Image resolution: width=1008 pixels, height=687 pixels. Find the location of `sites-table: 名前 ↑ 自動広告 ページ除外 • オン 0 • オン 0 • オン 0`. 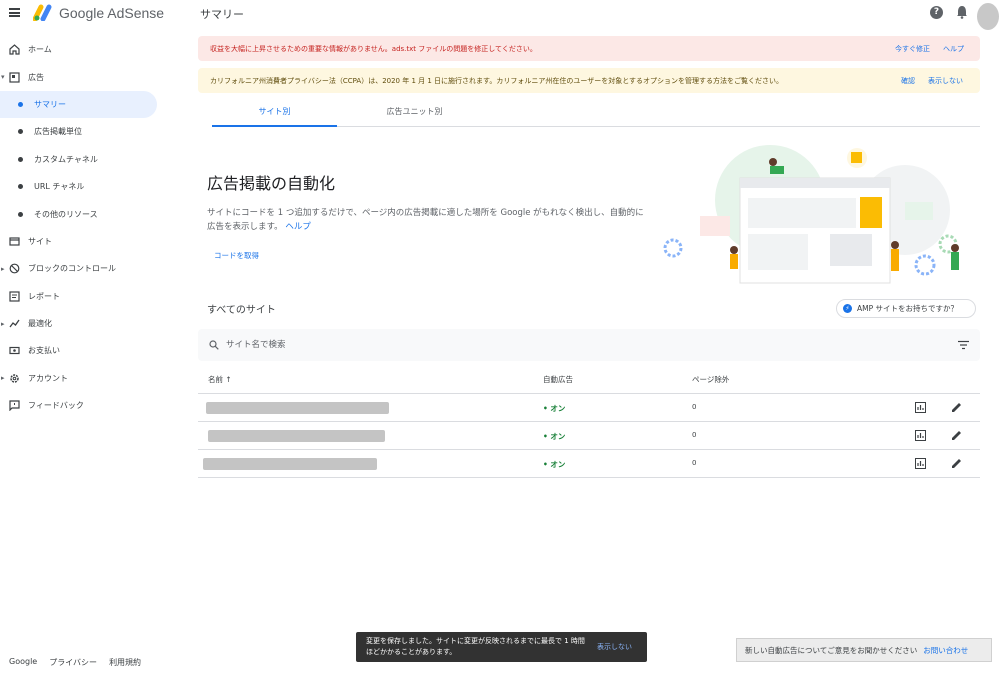

sites-table: 名前 ↑ 自動広告 ページ除外 • オン 0 • オン 0 • オン 0 is located at coordinates (589, 422).